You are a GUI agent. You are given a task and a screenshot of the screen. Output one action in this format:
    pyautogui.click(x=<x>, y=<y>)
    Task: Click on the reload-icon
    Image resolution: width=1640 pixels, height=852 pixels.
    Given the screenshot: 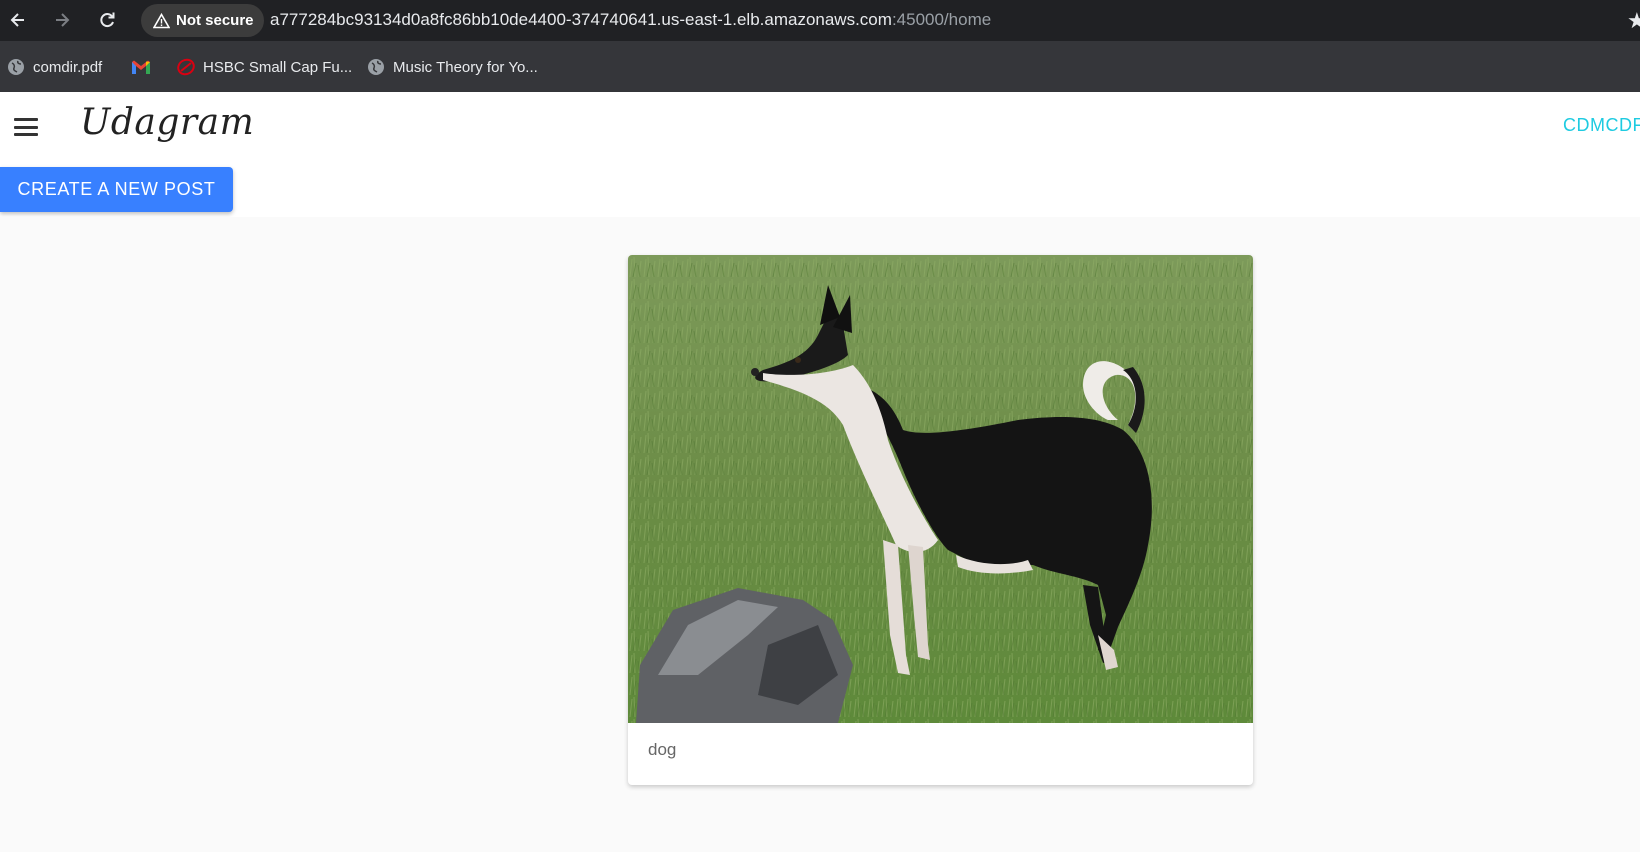 What is the action you would take?
    pyautogui.click(x=107, y=20)
    